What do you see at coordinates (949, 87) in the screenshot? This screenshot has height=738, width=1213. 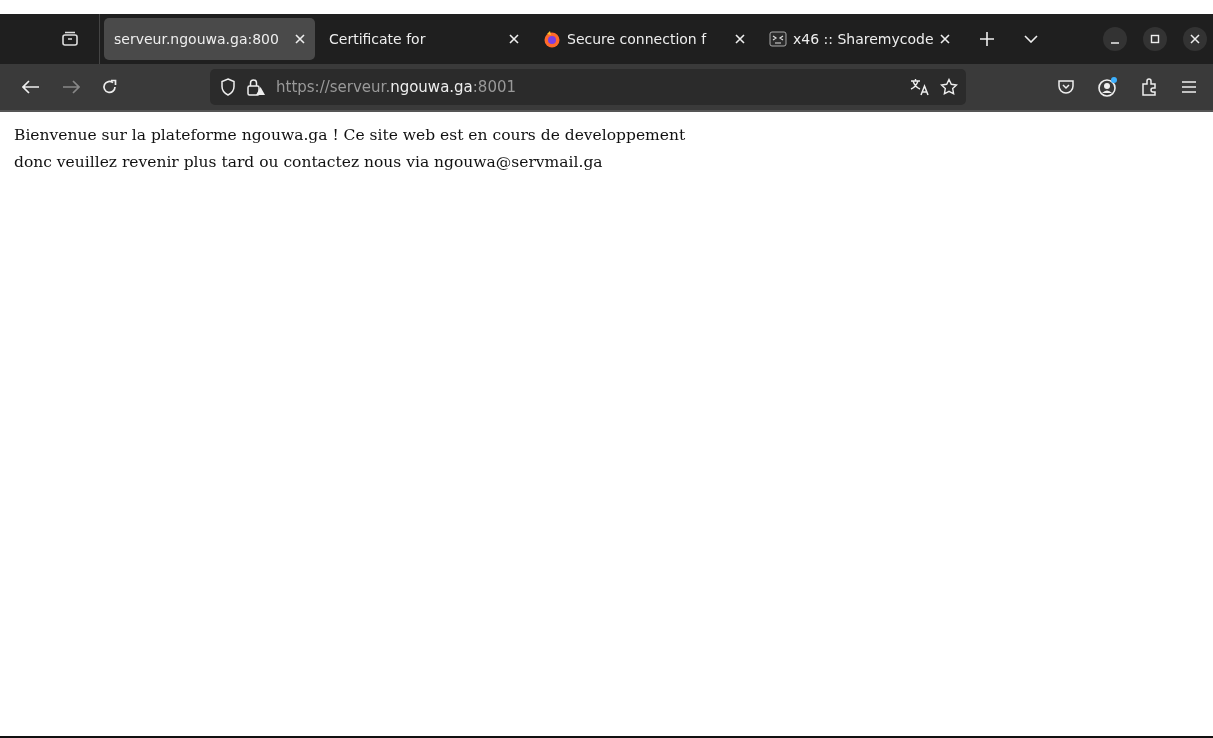 I see `star-icon` at bounding box center [949, 87].